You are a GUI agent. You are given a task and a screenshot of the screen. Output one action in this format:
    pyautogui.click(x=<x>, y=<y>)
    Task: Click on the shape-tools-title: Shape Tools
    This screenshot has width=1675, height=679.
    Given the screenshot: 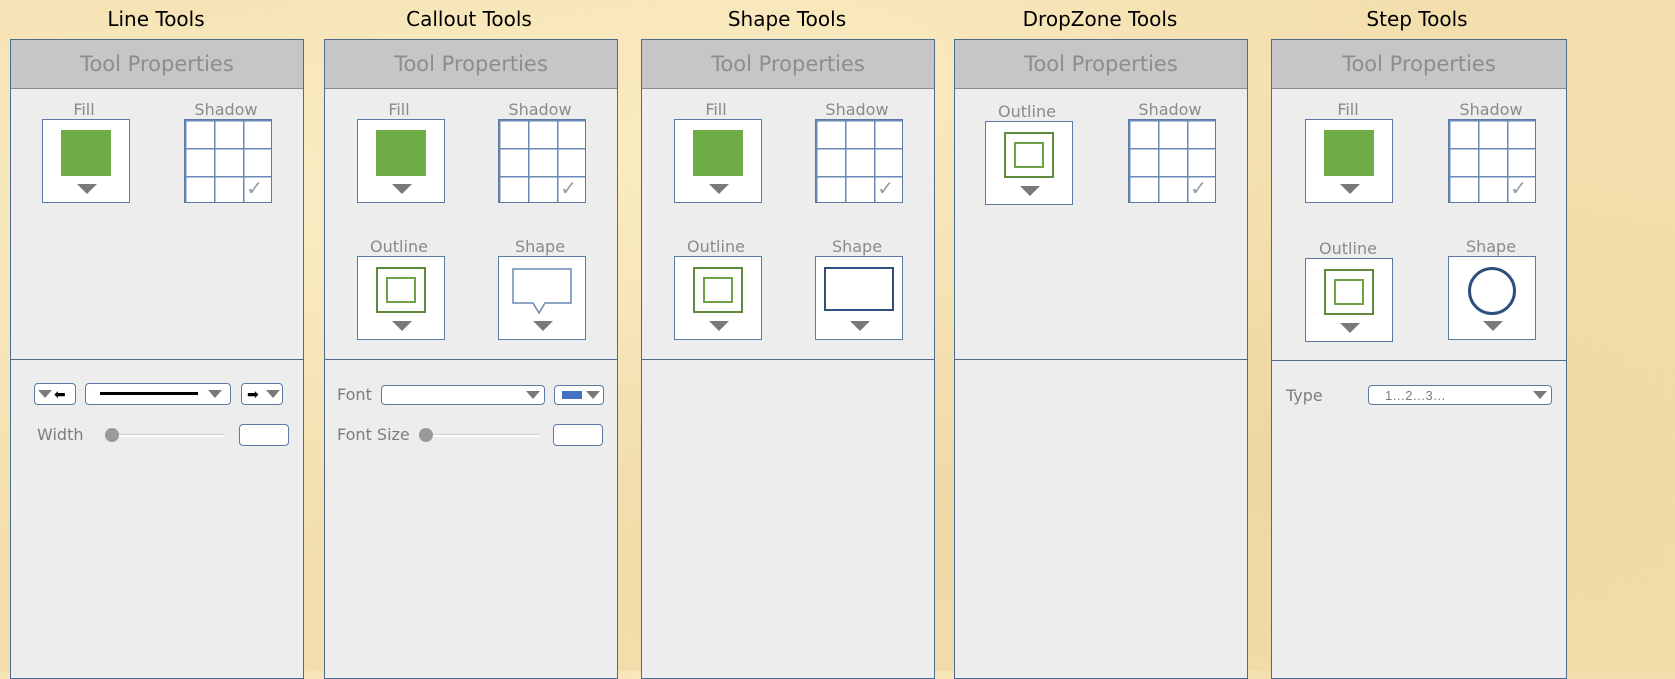 What is the action you would take?
    pyautogui.click(x=787, y=19)
    